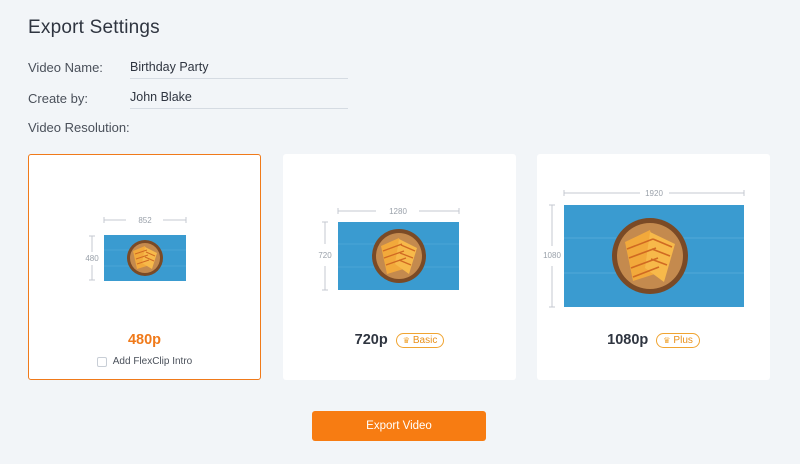 This screenshot has width=800, height=464. What do you see at coordinates (325, 255) in the screenshot?
I see `height-dimension-label: 720` at bounding box center [325, 255].